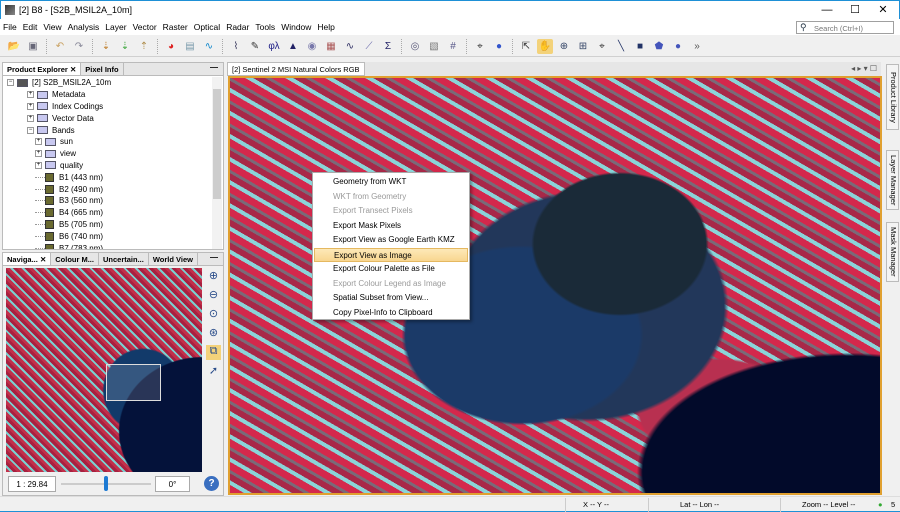 Image resolution: width=900 pixels, height=512 pixels. I want to click on graph-icon: ⌇, so click(236, 46).